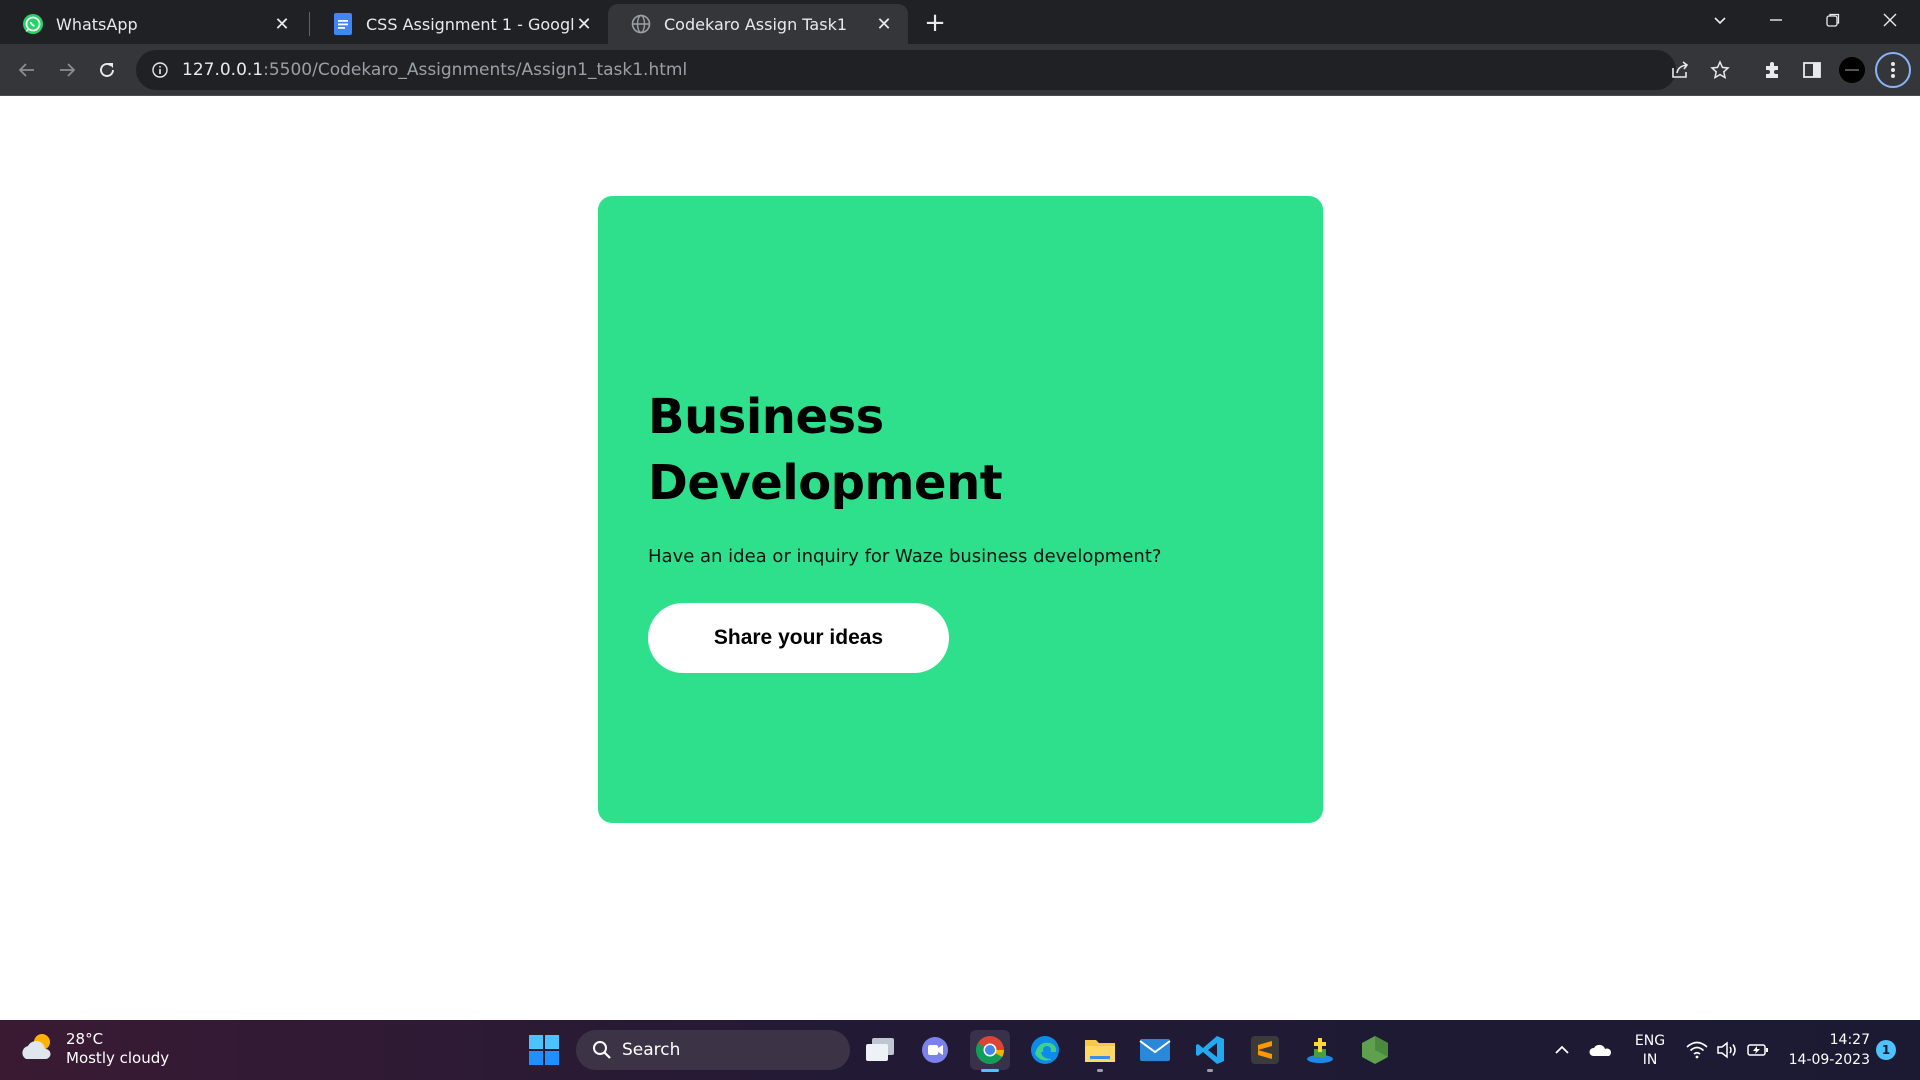 This screenshot has height=1080, width=1920. What do you see at coordinates (1720, 70) in the screenshot?
I see `bookmark-star-icon` at bounding box center [1720, 70].